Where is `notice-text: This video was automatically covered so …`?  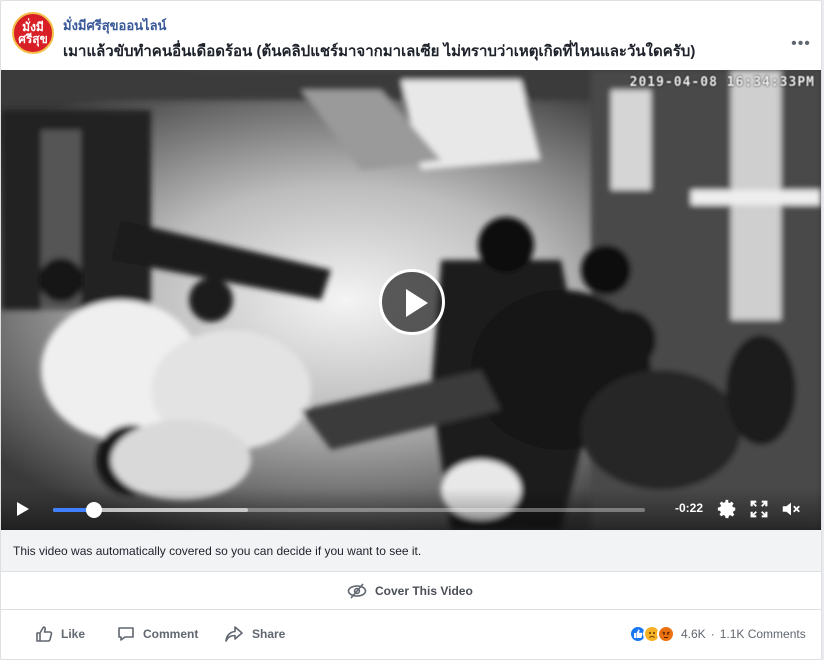
notice-text: This video was automatically covered so … is located at coordinates (217, 551).